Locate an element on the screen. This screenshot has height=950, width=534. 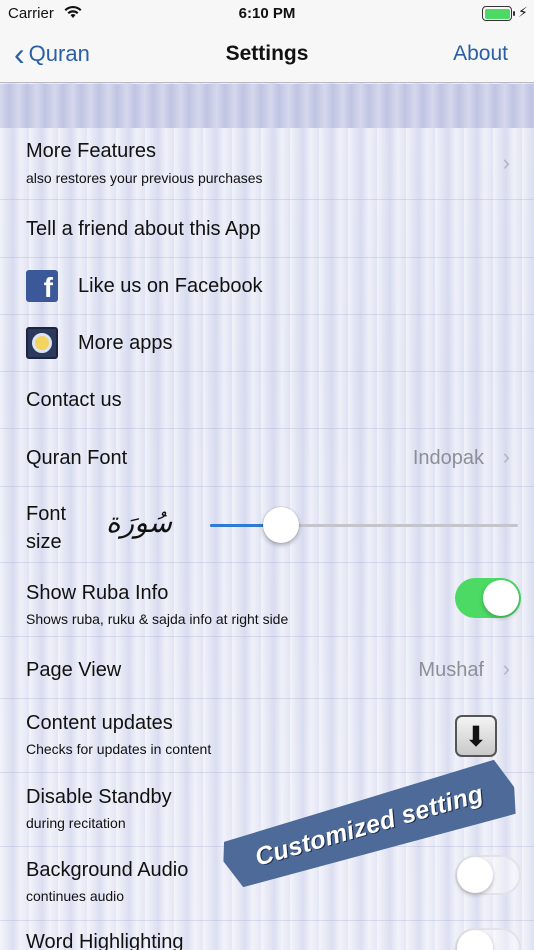
app-logo-icon is located at coordinates (42, 343).